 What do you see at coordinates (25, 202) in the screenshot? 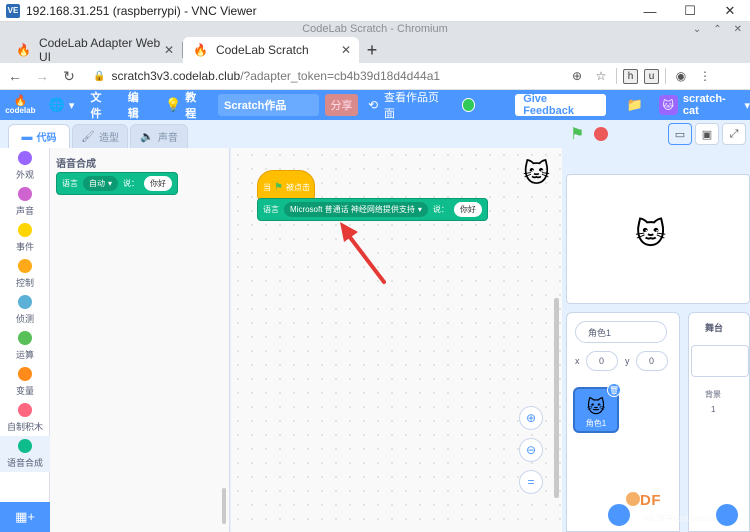
I see `category-sound: 声音` at bounding box center [25, 202].